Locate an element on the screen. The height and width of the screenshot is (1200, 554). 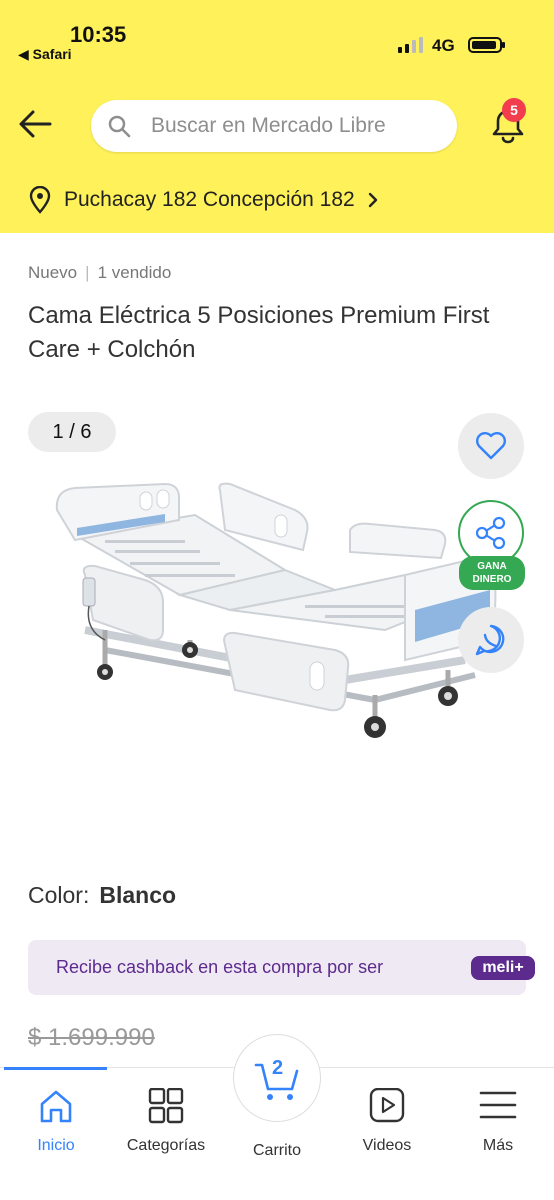
search-placeholder: Buscar en Mercado Libre is located at coordinates (268, 125).